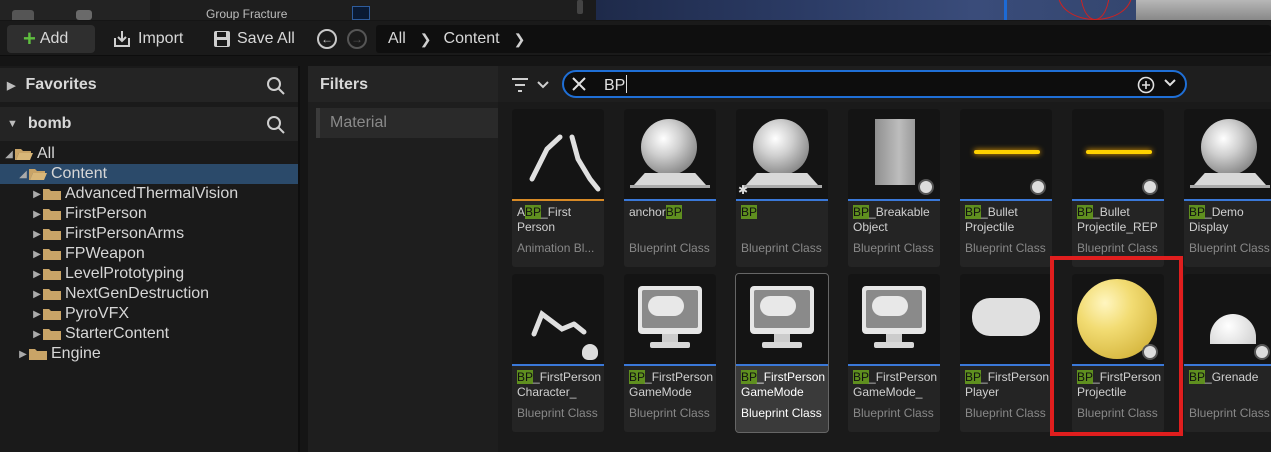 This screenshot has height=452, width=1271. I want to click on breadcrumb: All ❯ Content ❯, so click(823, 39).